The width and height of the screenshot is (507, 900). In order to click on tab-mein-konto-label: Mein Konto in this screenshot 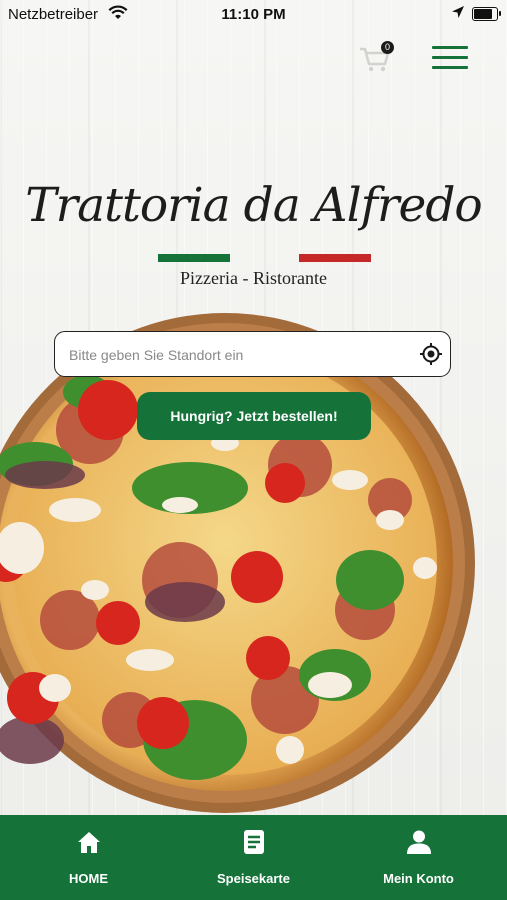, I will do `click(418, 878)`.